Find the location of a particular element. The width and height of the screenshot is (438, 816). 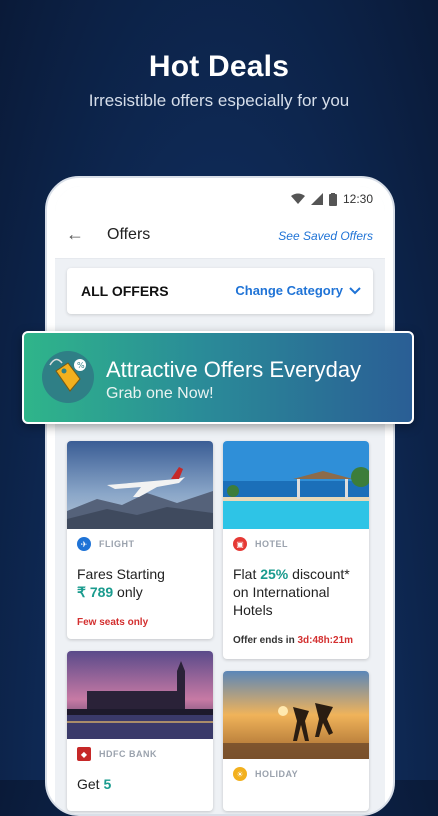

status-time: 12:30 is located at coordinates (357, 199).